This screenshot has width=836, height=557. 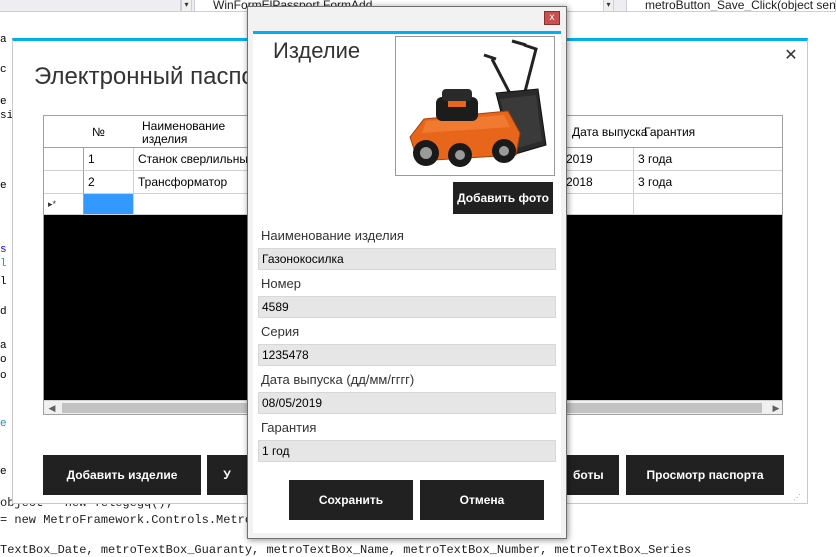 I want to click on cancel-button: Отмена, so click(x=482, y=500).